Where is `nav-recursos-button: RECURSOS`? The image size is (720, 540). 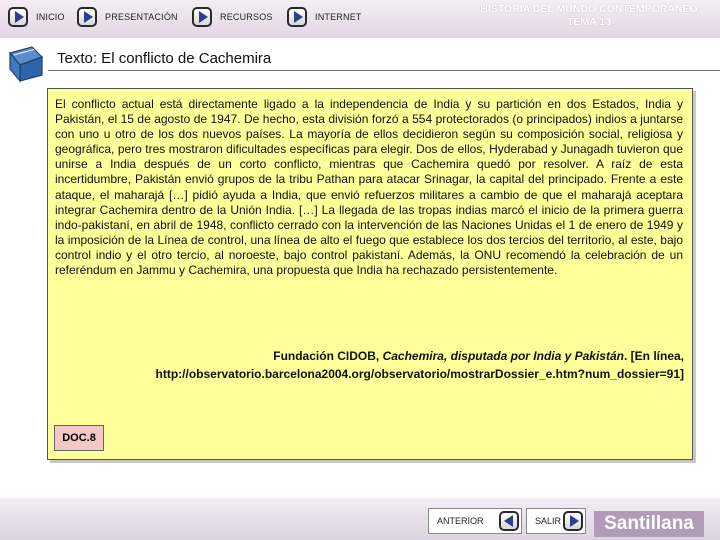
nav-recursos-button: RECURSOS is located at coordinates (232, 17).